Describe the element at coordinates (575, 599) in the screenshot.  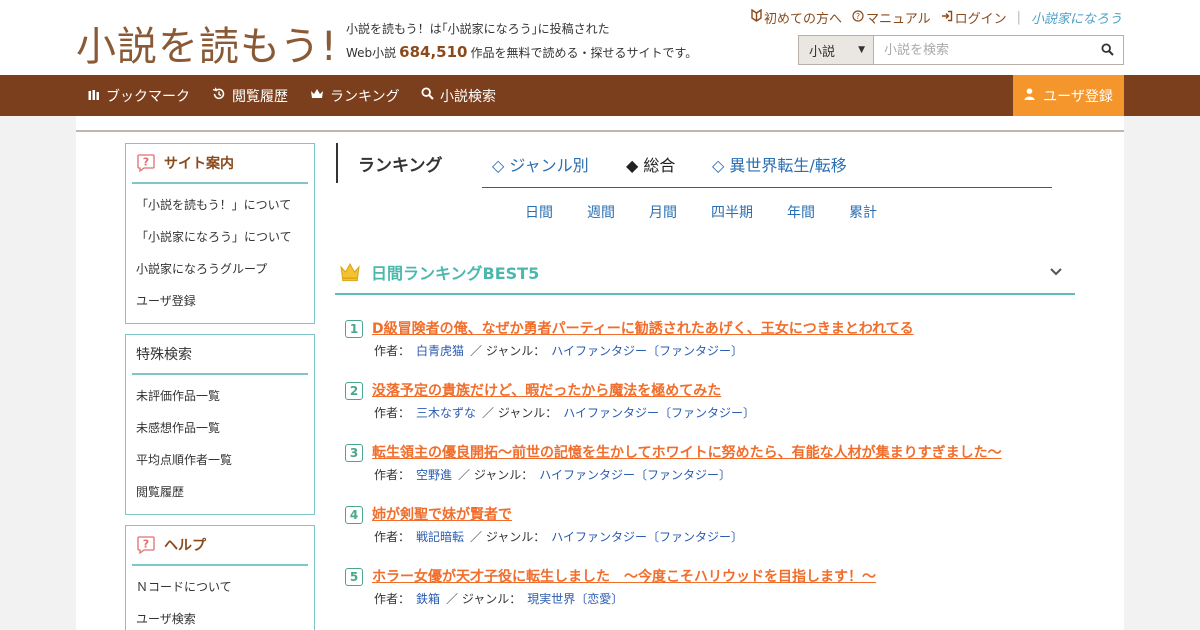
I see `genre-link: 現実世界〔恋愛〕` at that location.